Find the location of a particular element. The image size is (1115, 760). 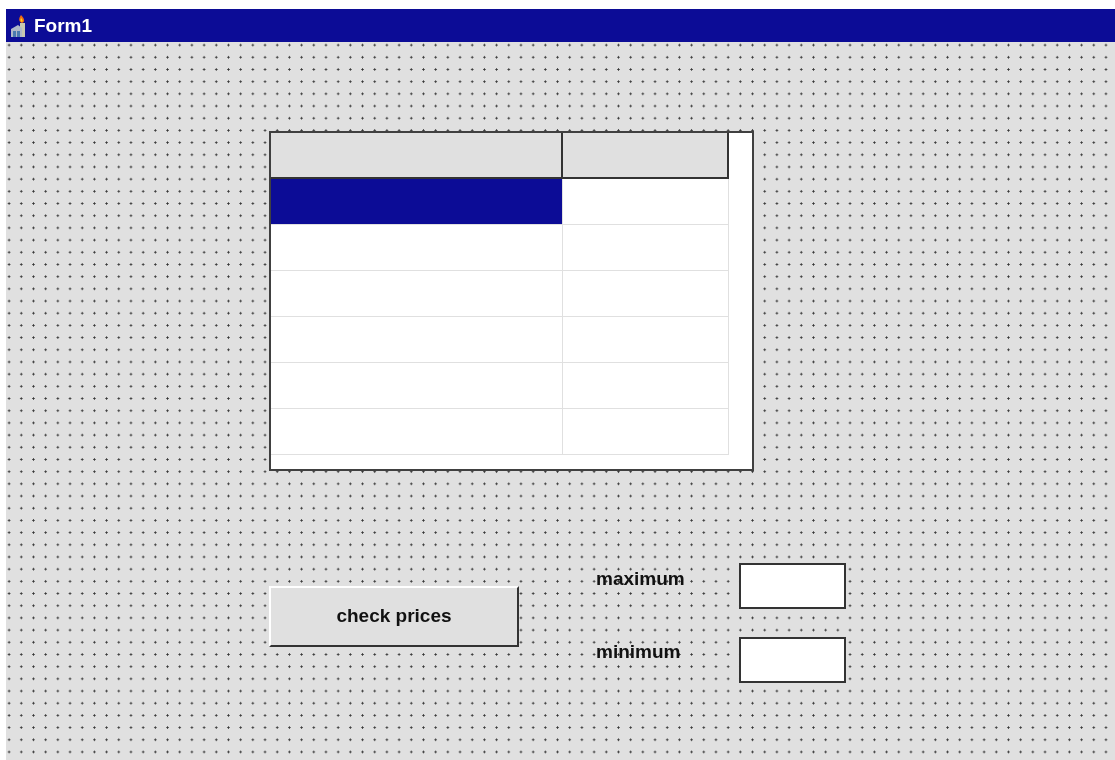

window-title: Form1 is located at coordinates (63, 25).